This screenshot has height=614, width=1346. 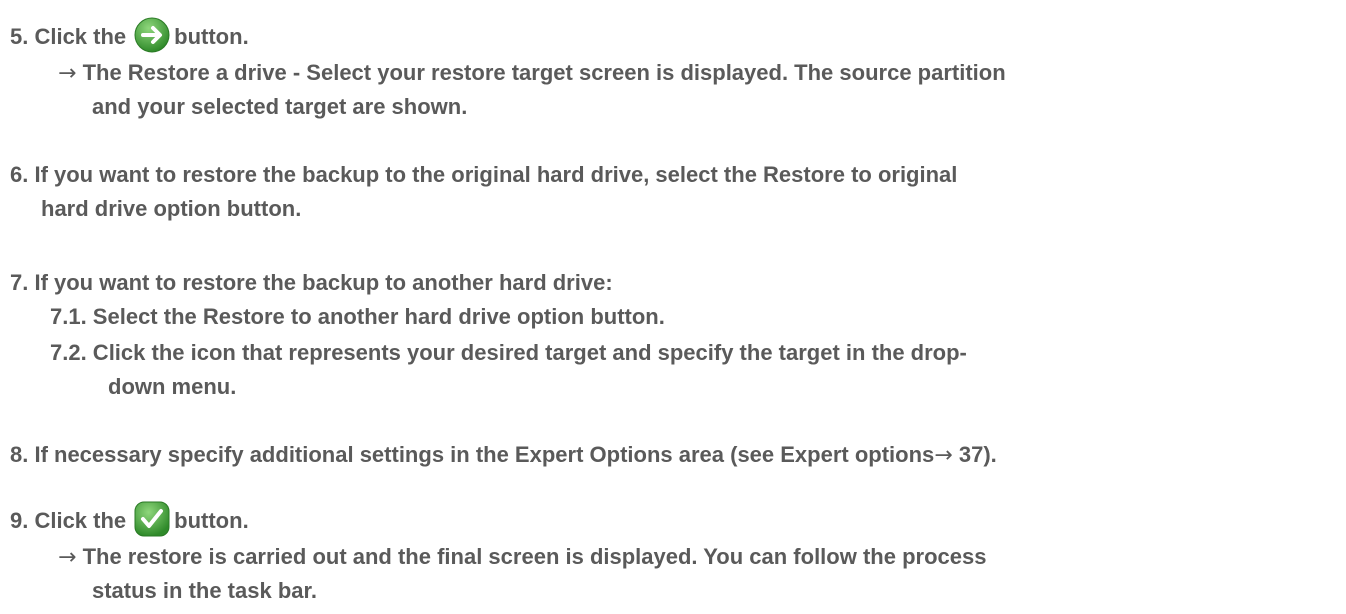 What do you see at coordinates (211, 36) in the screenshot?
I see `step-5-suffix: button.` at bounding box center [211, 36].